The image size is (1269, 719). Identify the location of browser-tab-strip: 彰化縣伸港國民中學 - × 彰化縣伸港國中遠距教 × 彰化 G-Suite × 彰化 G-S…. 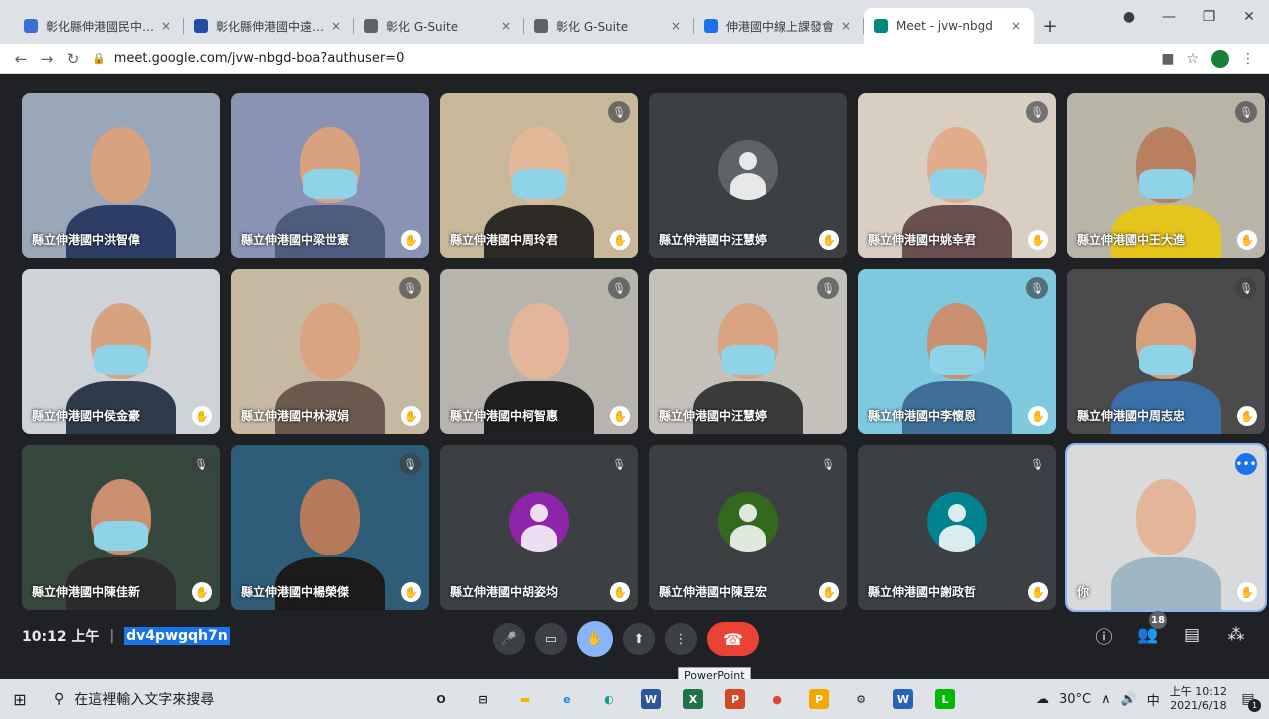
(634, 22).